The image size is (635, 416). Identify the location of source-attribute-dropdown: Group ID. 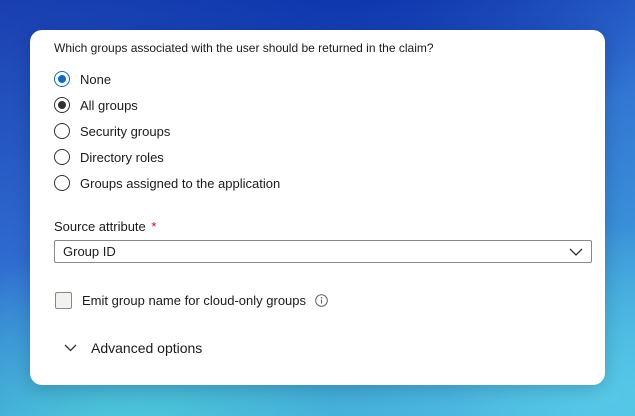
(323, 251).